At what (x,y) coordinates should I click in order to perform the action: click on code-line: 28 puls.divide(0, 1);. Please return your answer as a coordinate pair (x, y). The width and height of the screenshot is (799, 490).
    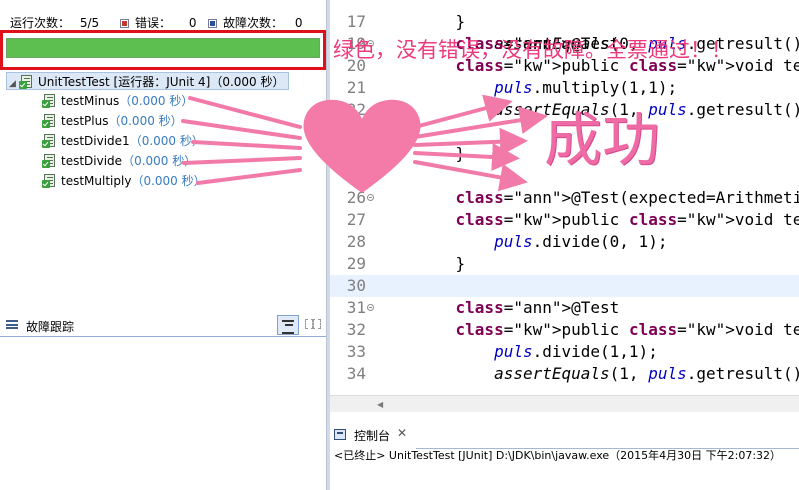
    Looking at the image, I should click on (564, 242).